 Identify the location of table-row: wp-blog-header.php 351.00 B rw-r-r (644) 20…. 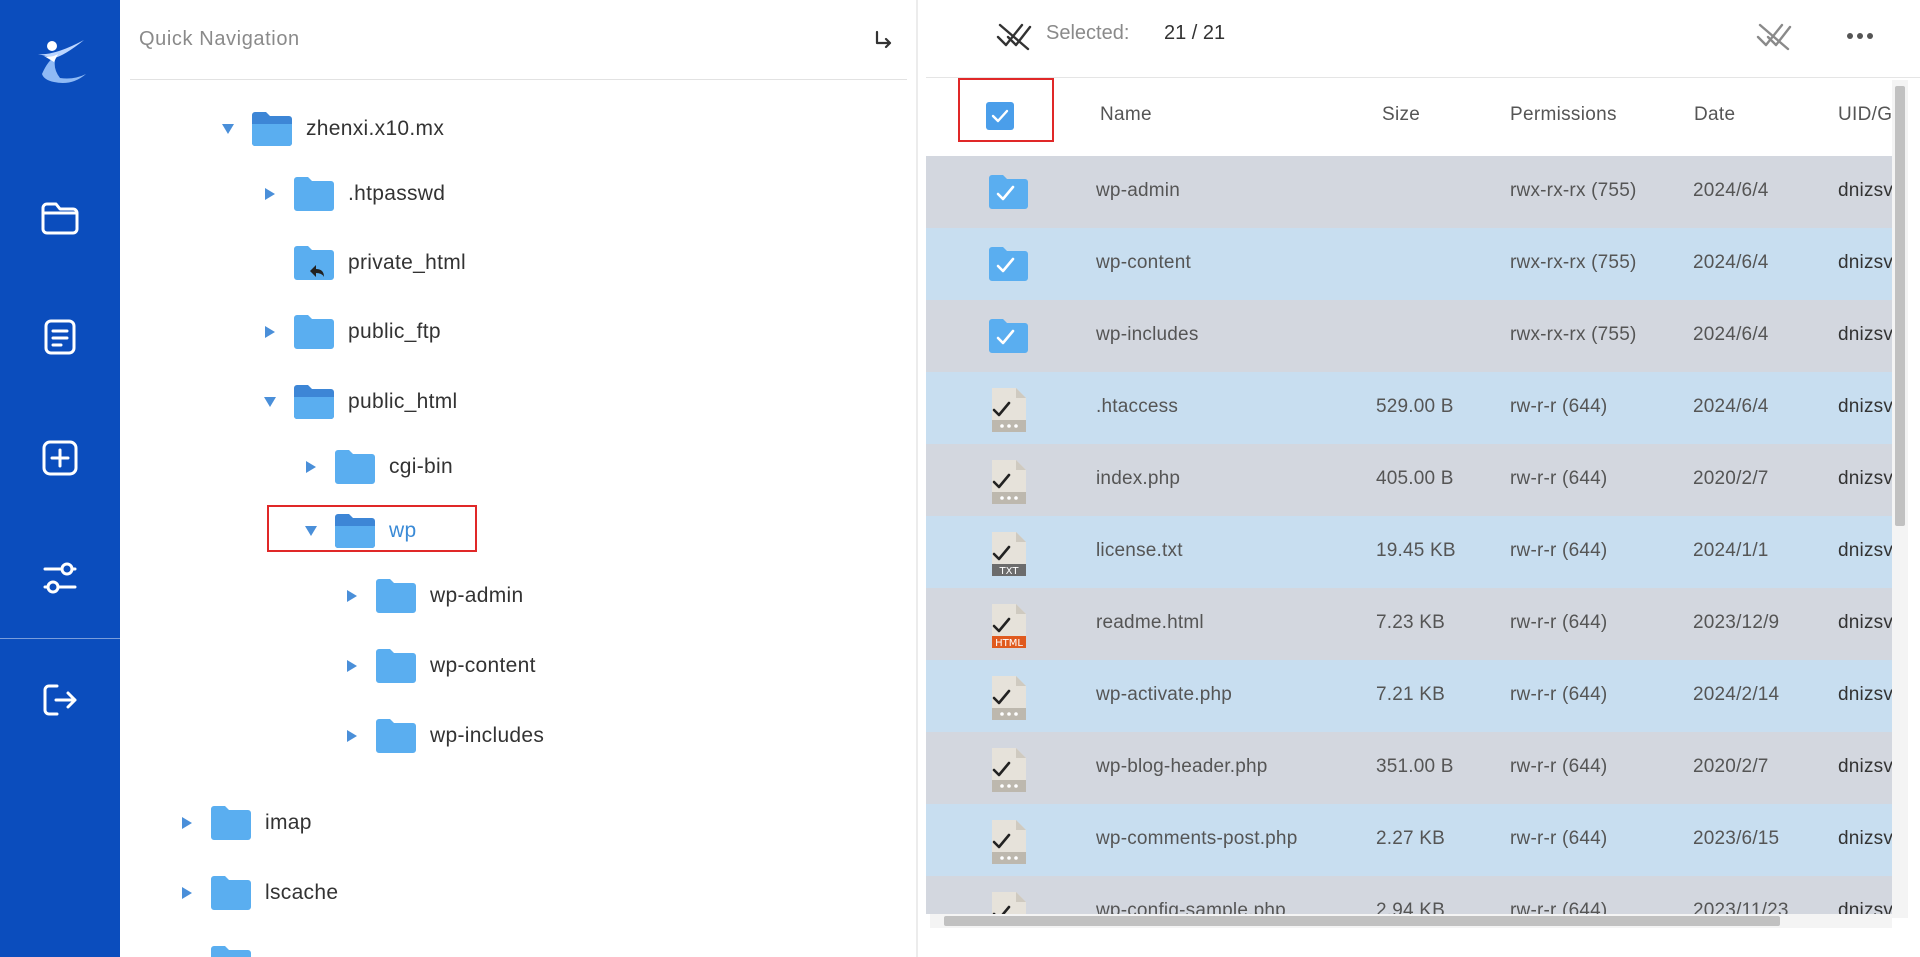
(1409, 768).